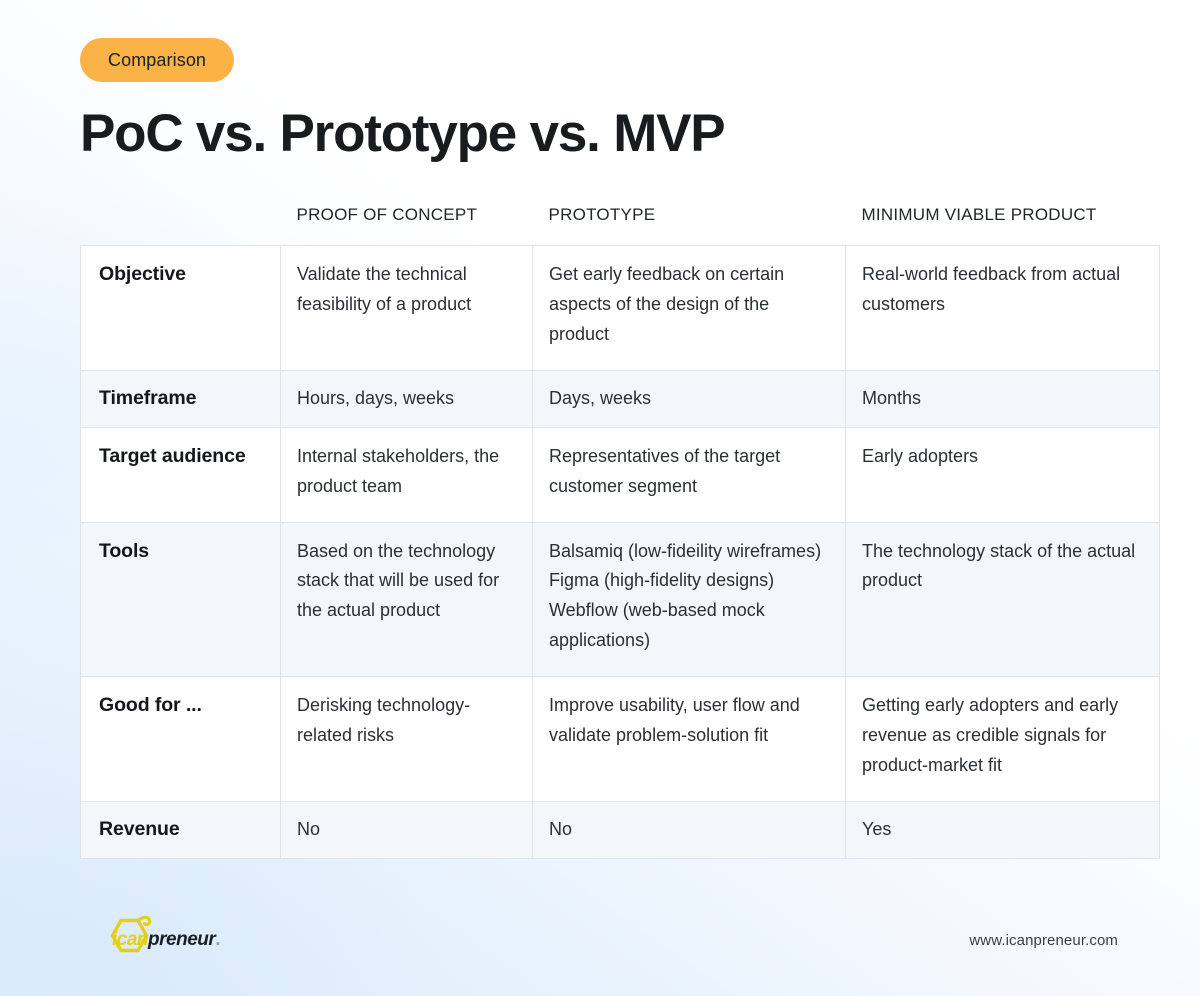 The image size is (1200, 996). I want to click on brand-wordmark: icanpreneur., so click(166, 940).